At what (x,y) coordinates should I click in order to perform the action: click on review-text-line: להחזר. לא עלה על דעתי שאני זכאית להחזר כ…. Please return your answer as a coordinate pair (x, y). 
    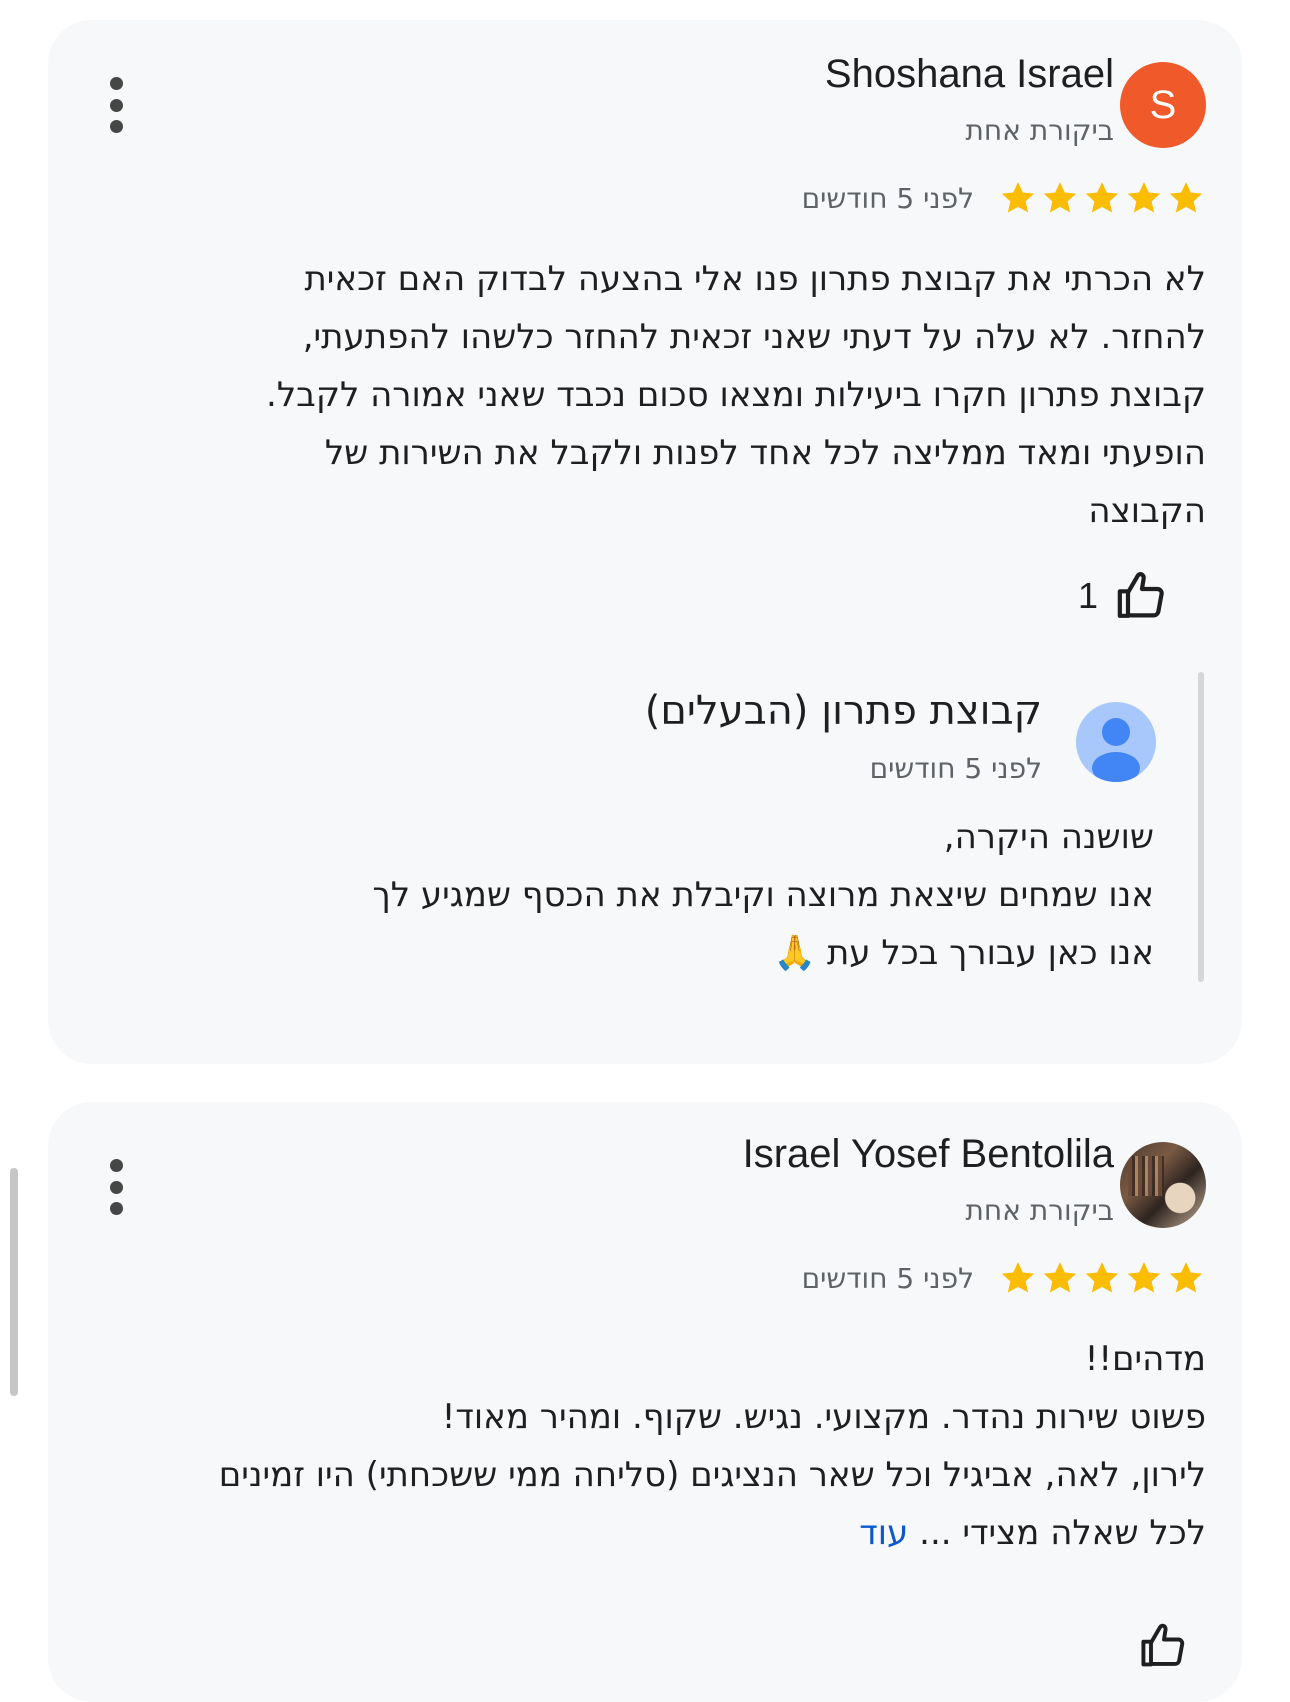
    Looking at the image, I should click on (754, 337).